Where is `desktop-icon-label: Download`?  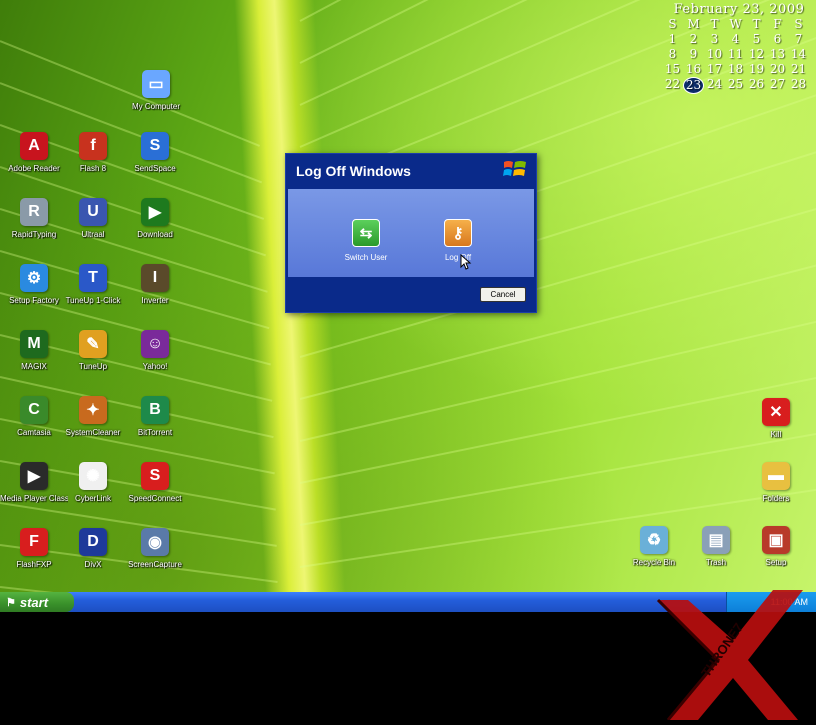
desktop-icon-label: Download is located at coordinates (155, 234).